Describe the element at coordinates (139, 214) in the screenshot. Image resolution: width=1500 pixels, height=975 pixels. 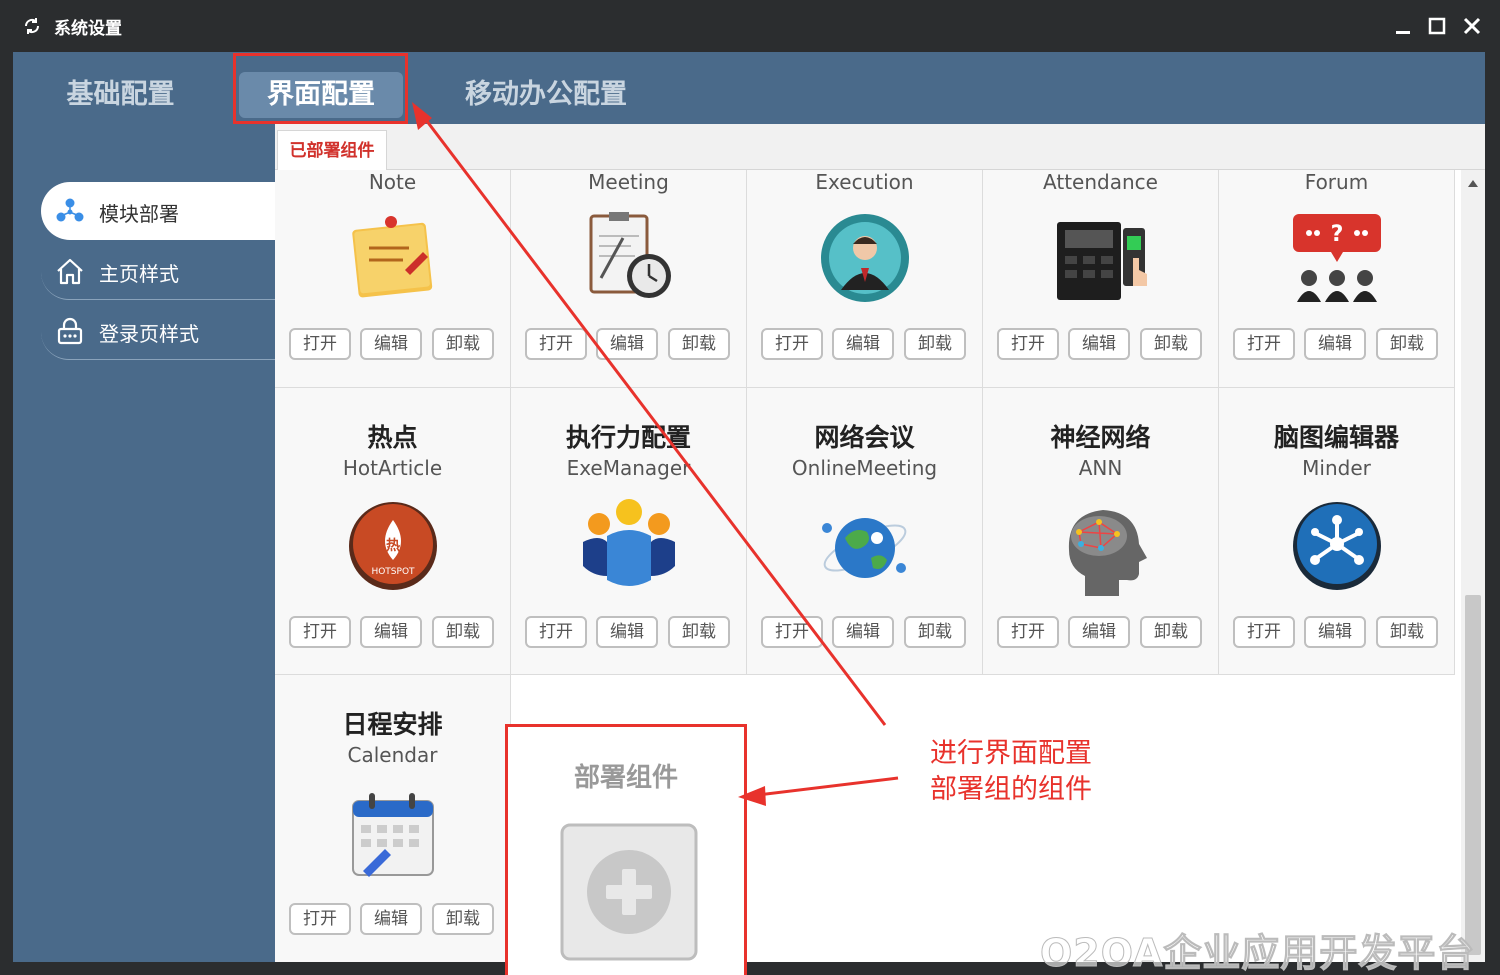
I see `sidebar-item-label: 模块部署` at that location.